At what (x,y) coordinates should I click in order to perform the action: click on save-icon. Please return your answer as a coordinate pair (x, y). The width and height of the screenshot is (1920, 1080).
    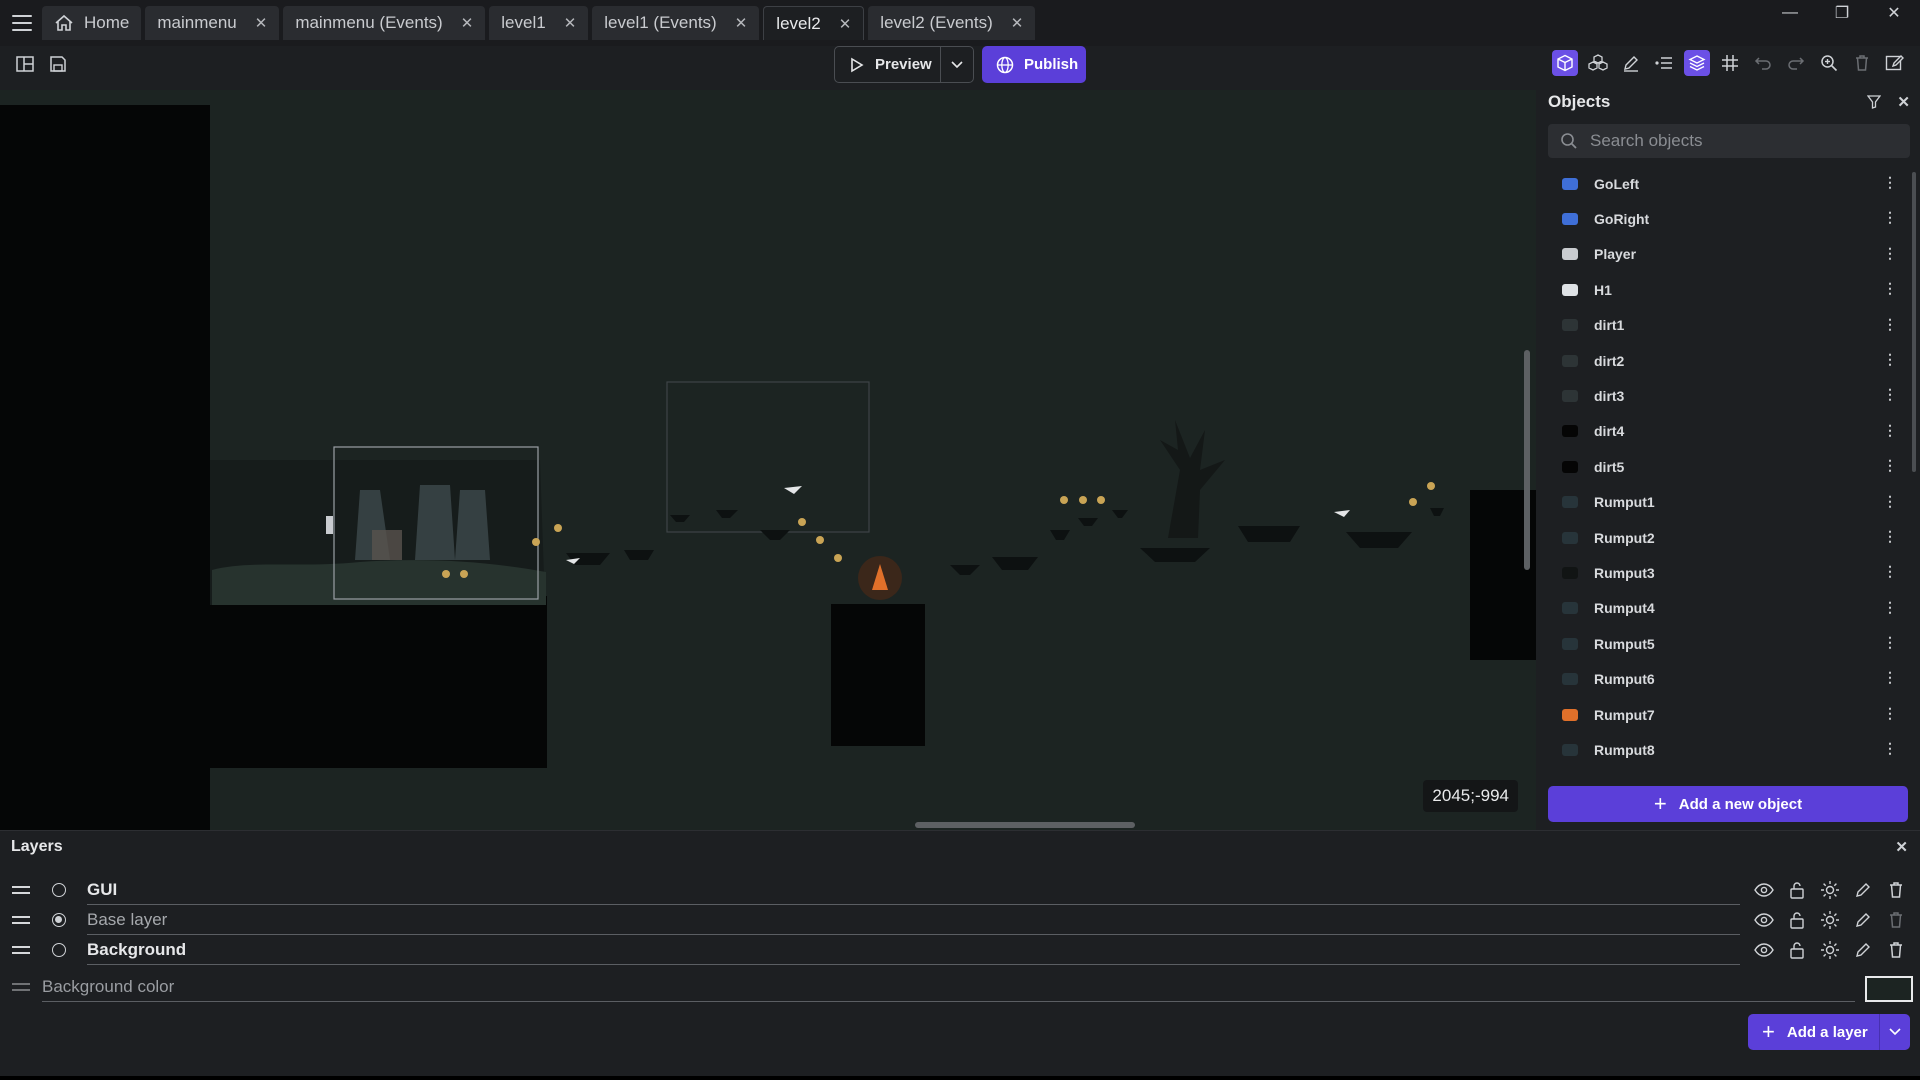
    Looking at the image, I should click on (58, 64).